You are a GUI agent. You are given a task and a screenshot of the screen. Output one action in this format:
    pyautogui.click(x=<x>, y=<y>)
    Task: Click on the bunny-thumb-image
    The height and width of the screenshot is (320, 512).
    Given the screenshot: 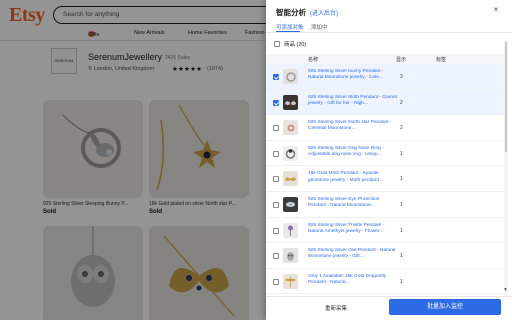 What is the action you would take?
    pyautogui.click(x=290, y=76)
    